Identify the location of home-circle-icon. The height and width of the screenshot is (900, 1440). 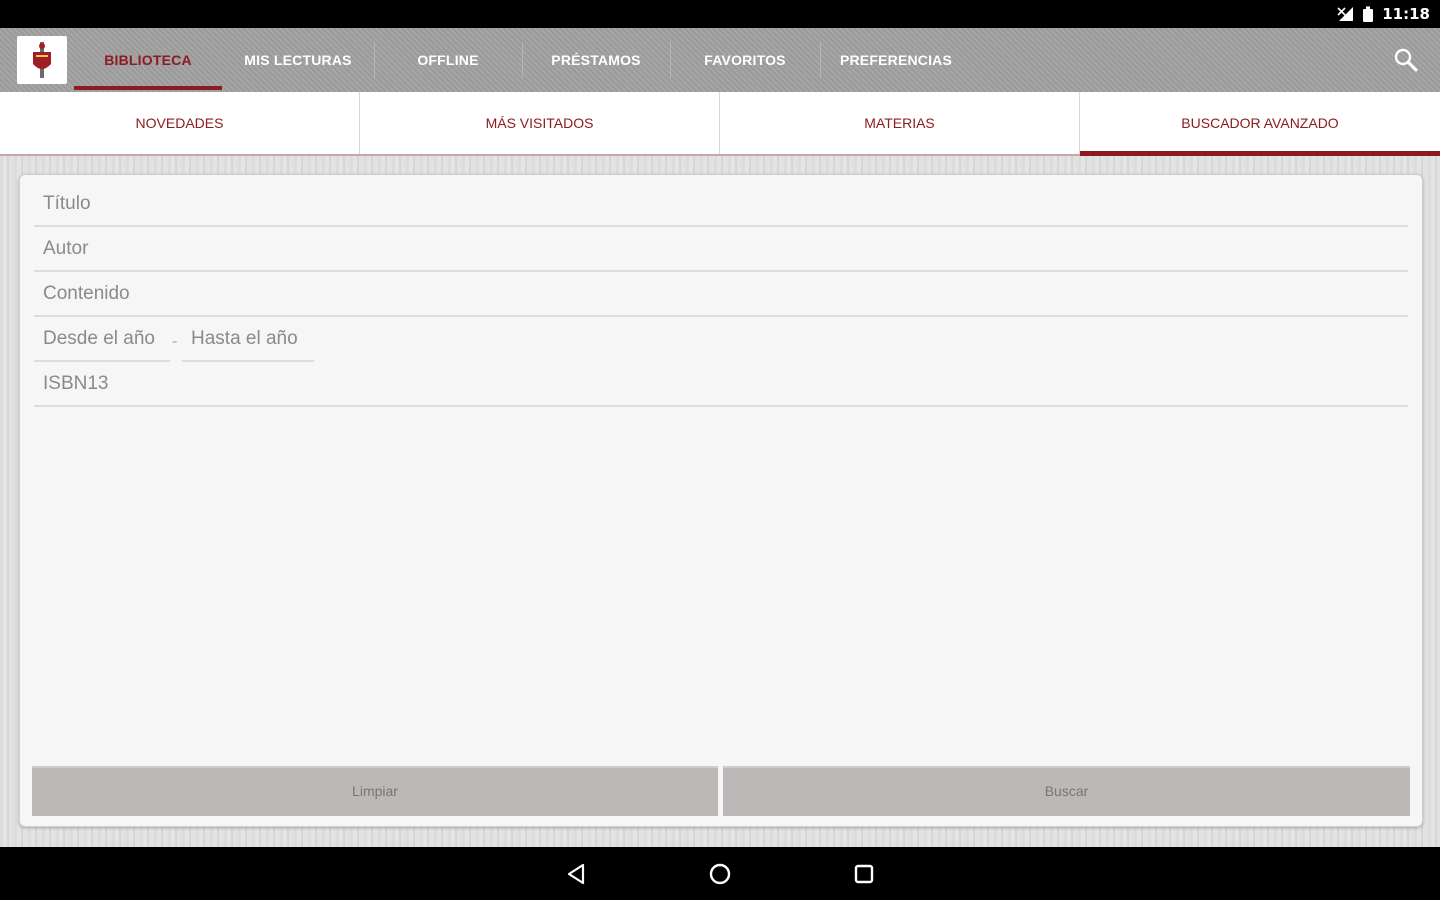
(720, 874).